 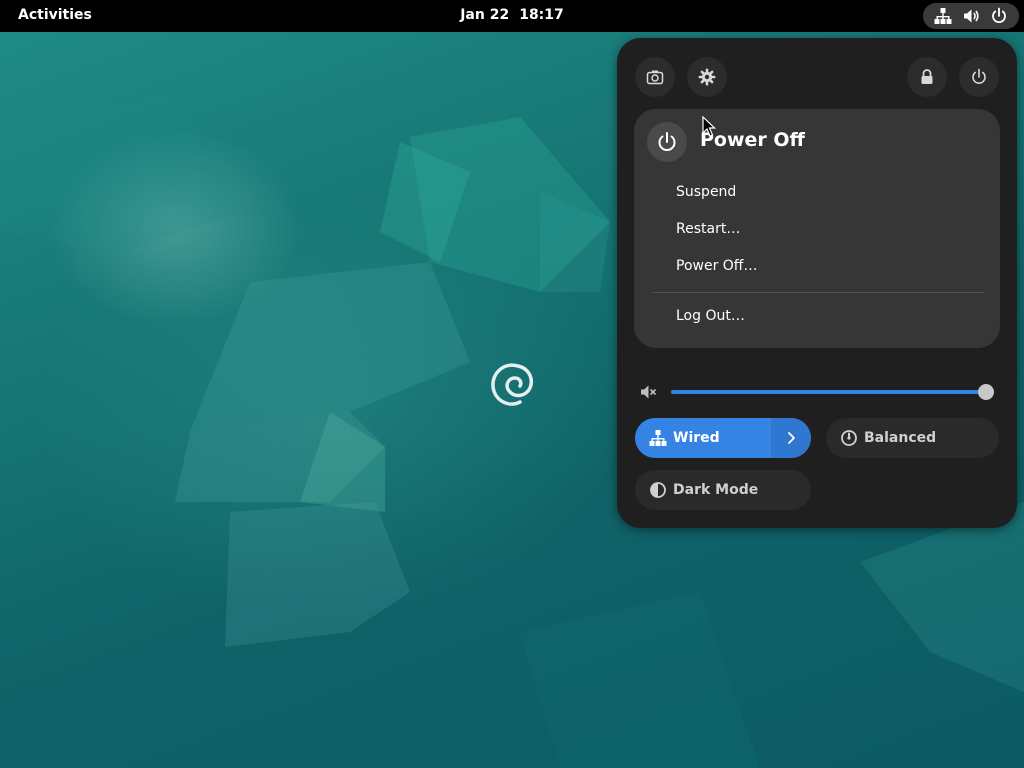 I want to click on settings-button, so click(x=707, y=77).